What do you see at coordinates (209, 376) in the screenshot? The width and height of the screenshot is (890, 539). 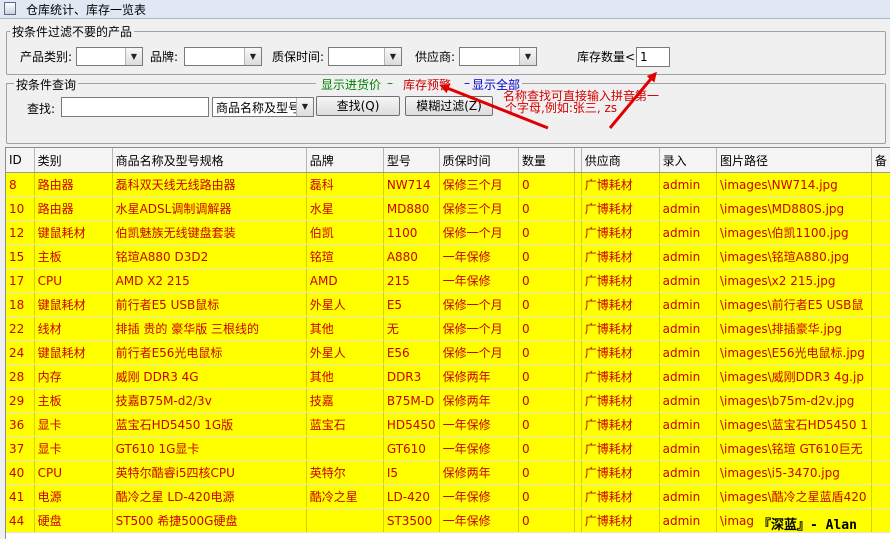 I see `table-cell: 威刚 DDR3 4G` at bounding box center [209, 376].